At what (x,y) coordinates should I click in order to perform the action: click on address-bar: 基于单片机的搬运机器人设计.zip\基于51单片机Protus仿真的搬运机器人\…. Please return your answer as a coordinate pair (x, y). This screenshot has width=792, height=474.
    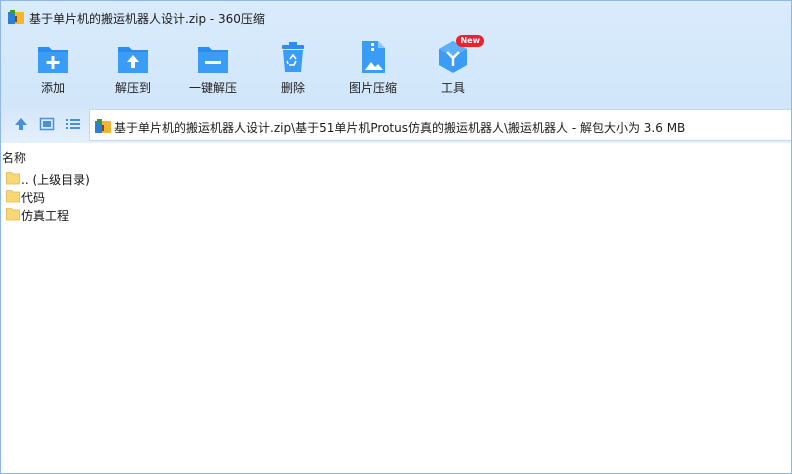
    Looking at the image, I should click on (440, 125).